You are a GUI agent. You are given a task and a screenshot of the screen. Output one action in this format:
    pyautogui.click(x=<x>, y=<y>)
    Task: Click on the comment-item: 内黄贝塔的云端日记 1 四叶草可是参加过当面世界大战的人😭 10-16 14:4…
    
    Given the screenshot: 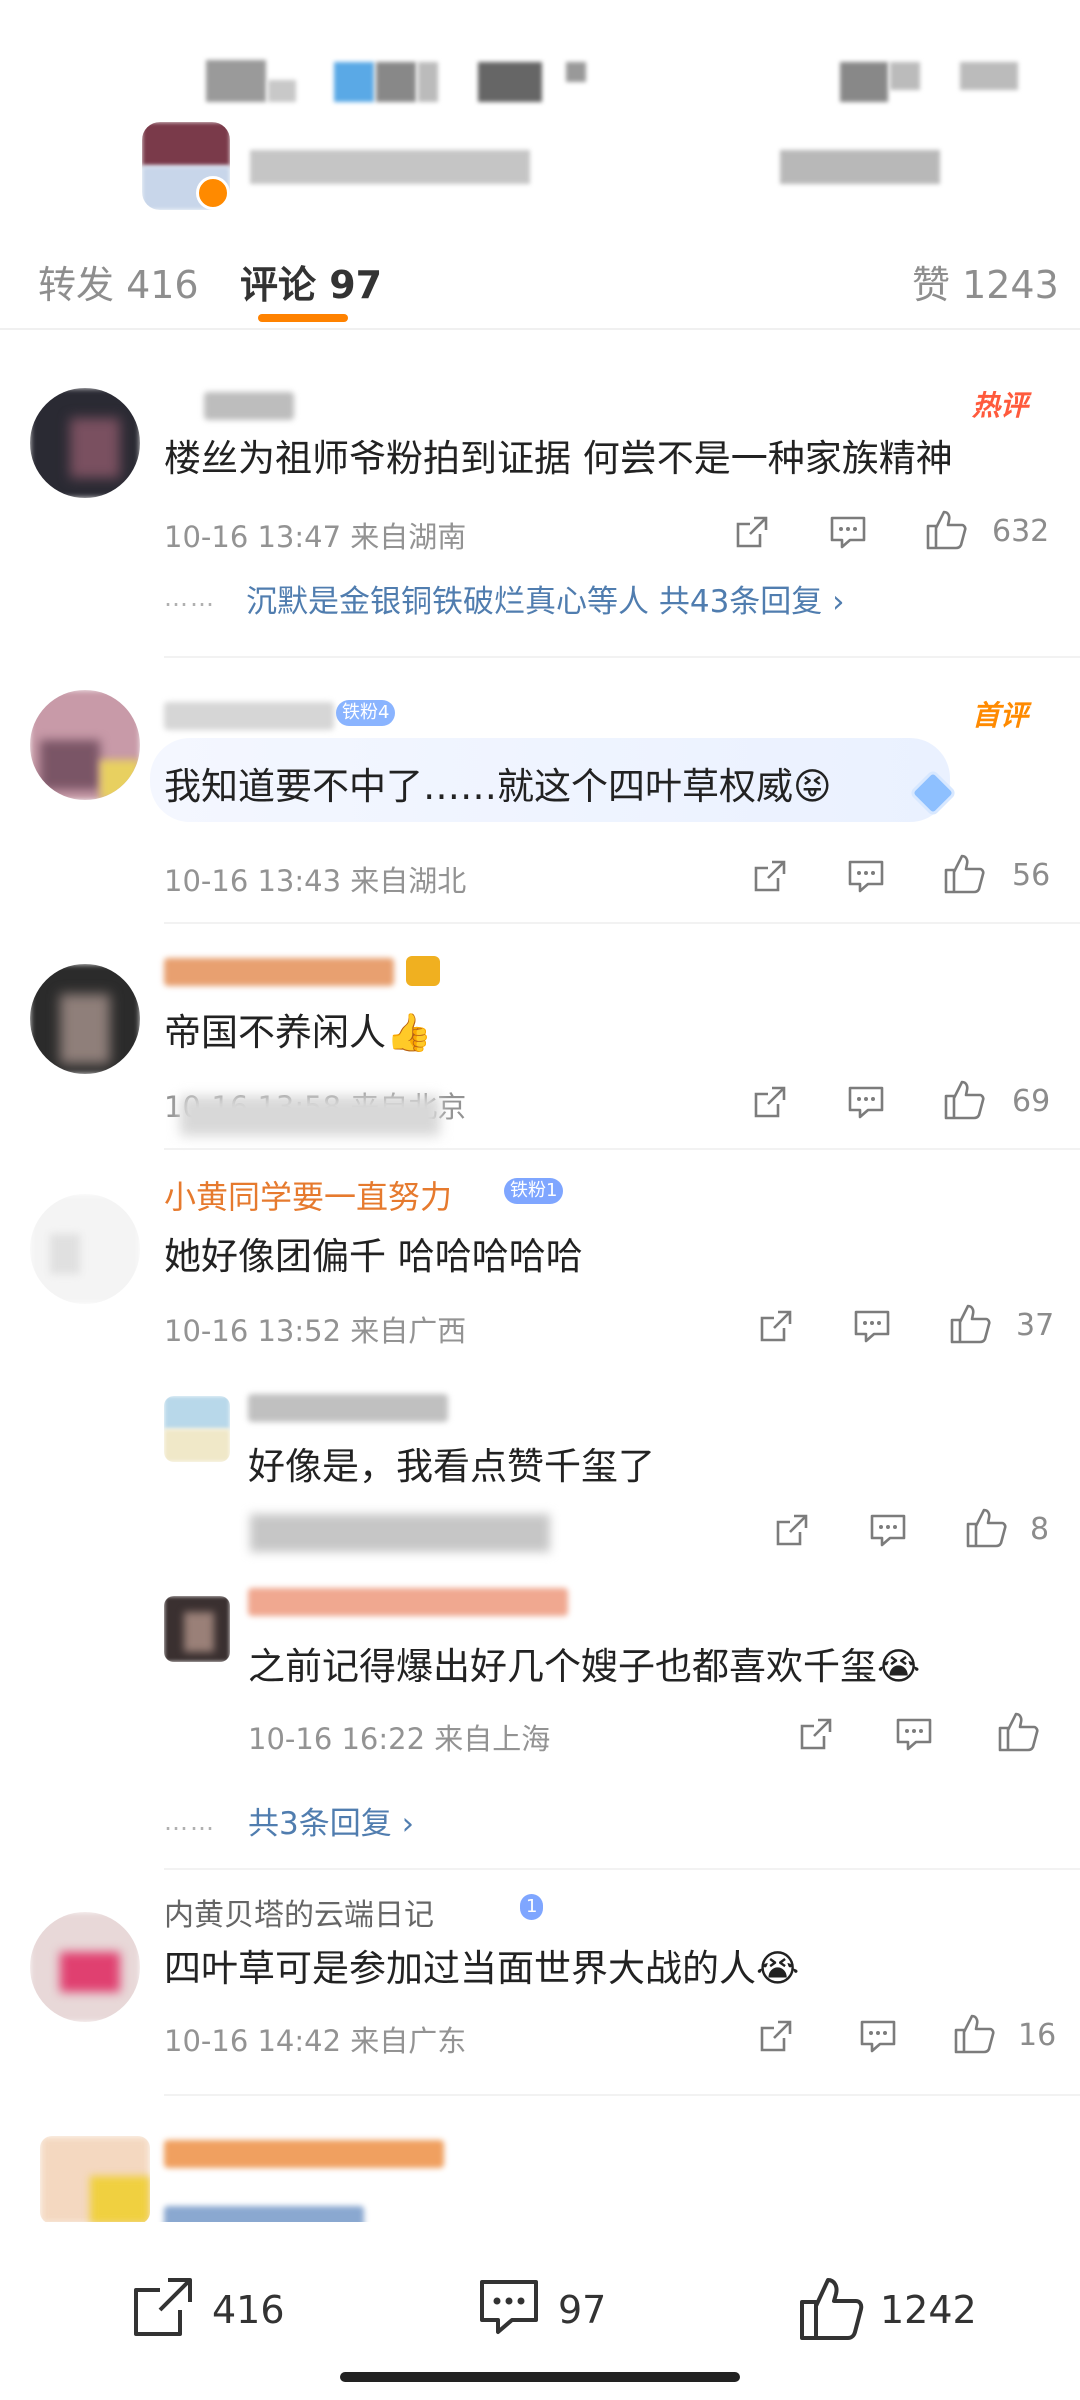 What is the action you would take?
    pyautogui.click(x=540, y=1985)
    